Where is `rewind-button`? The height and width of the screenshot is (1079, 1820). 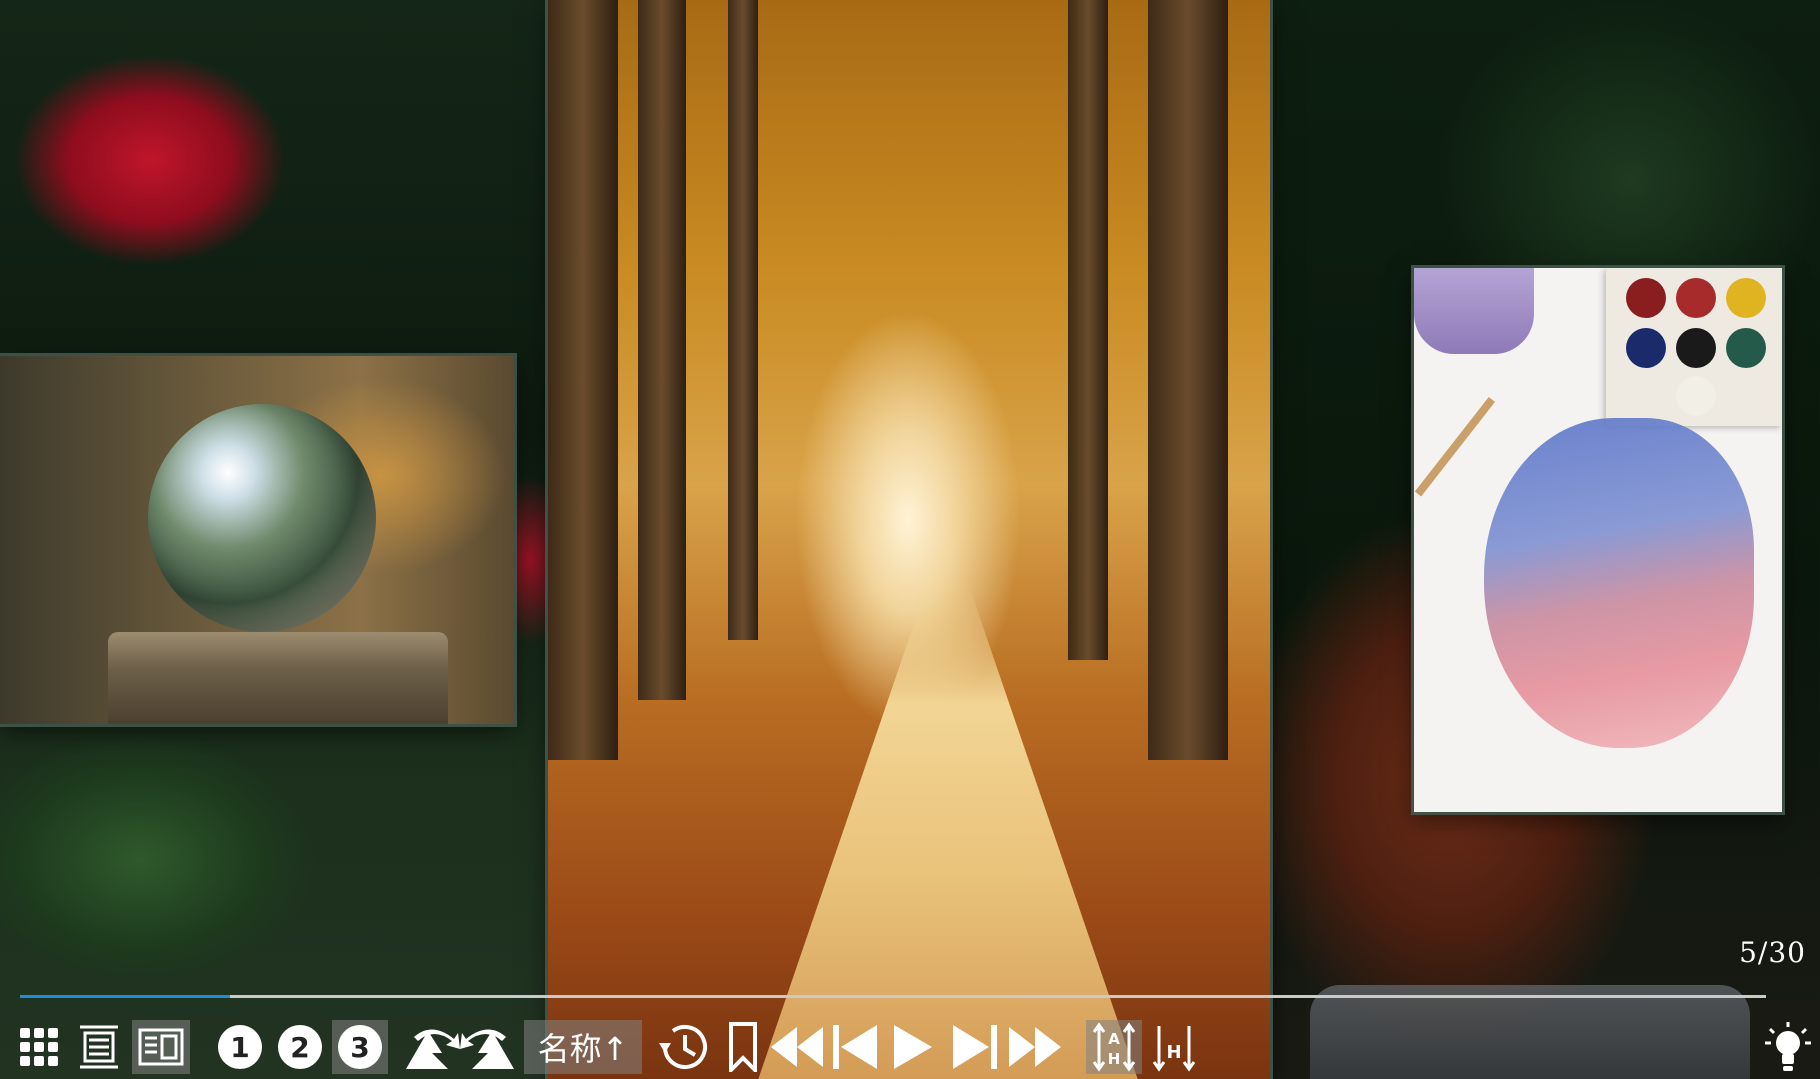 rewind-button is located at coordinates (797, 1047).